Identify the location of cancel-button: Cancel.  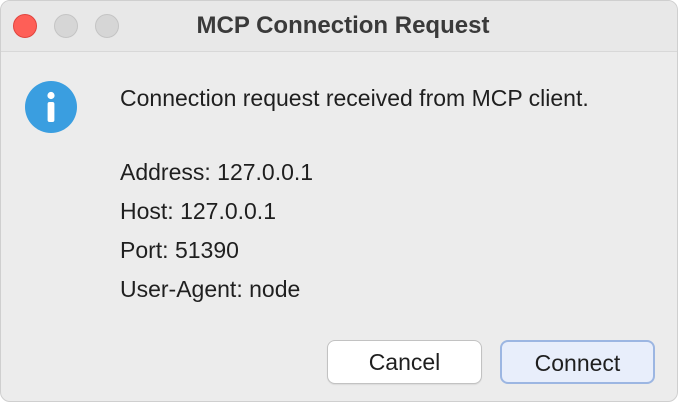
(404, 362).